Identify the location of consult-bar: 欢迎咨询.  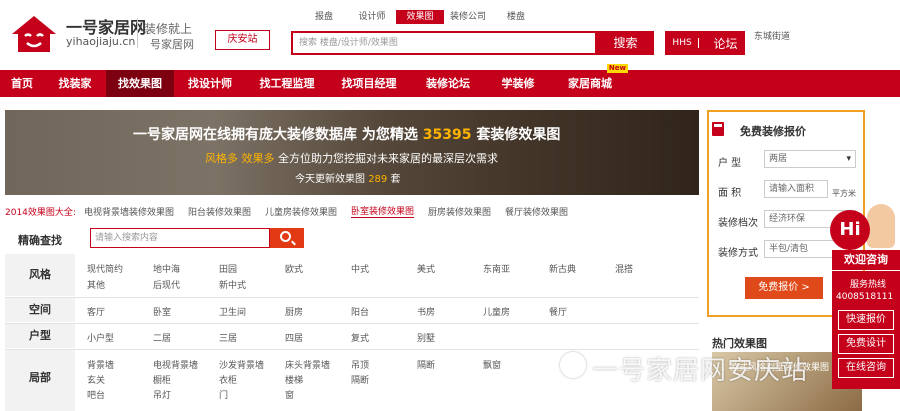
(866, 260).